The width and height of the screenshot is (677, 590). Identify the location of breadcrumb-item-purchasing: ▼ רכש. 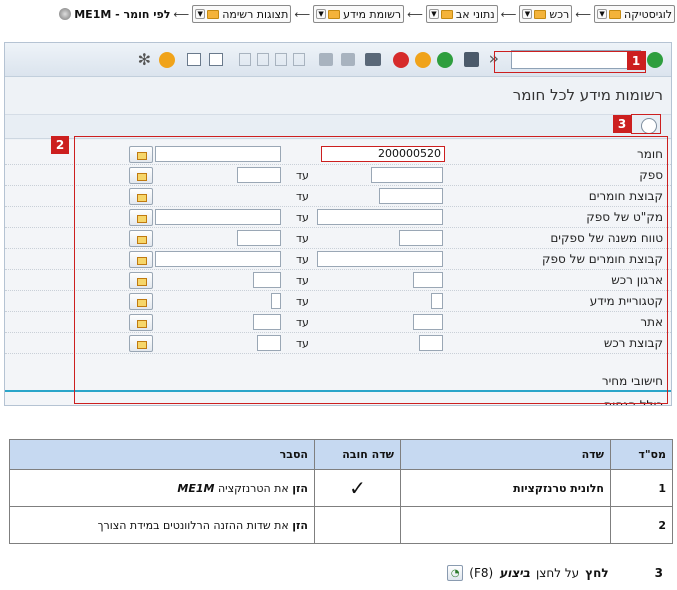
(546, 14).